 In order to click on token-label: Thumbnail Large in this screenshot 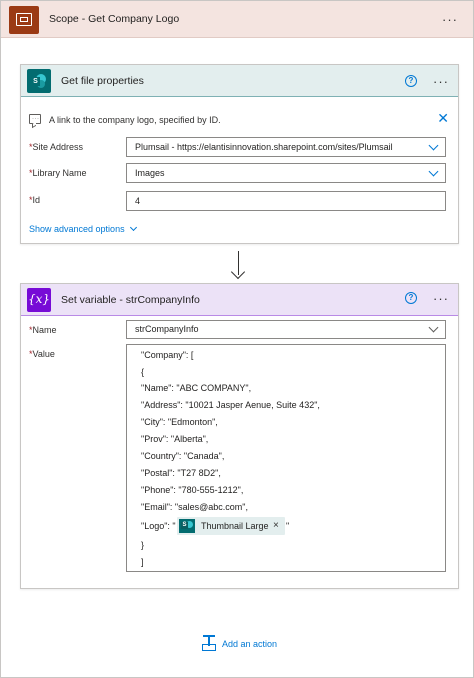, I will do `click(235, 526)`.